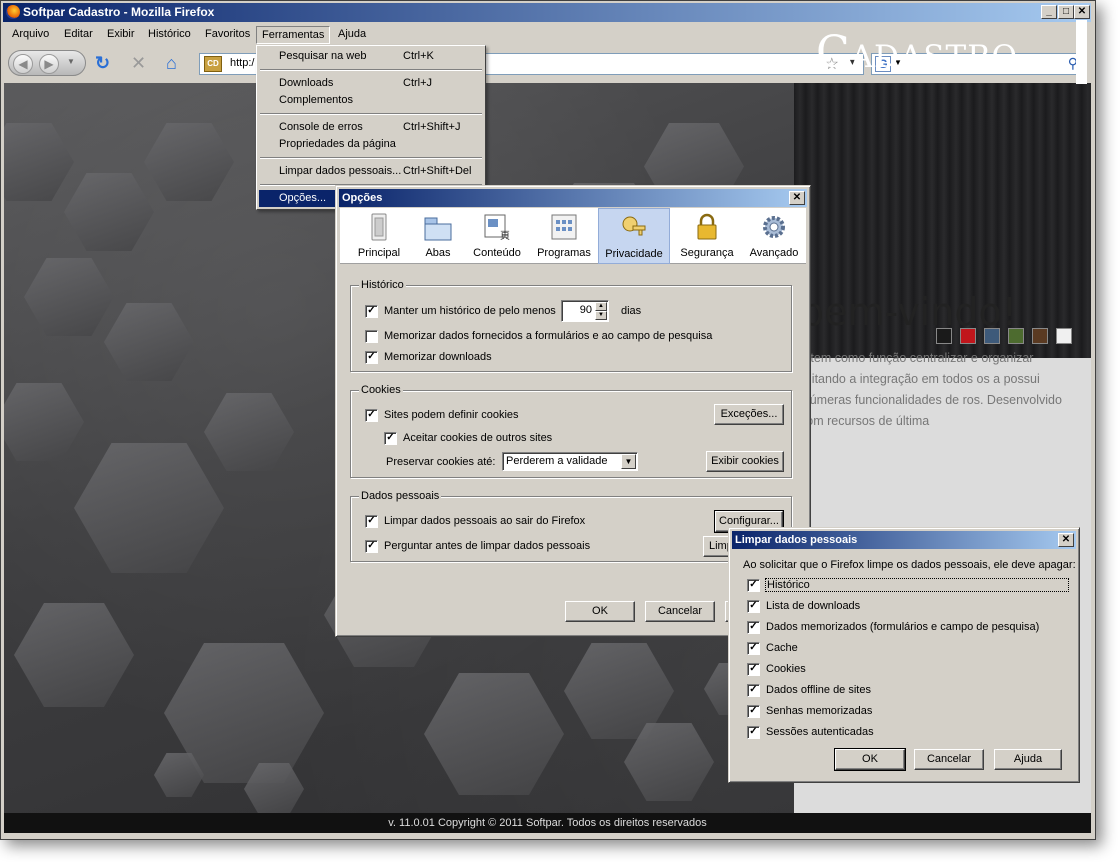  Describe the element at coordinates (371, 127) in the screenshot. I see `menu-item-console: Console de erros Ctrl+Shift+J` at that location.